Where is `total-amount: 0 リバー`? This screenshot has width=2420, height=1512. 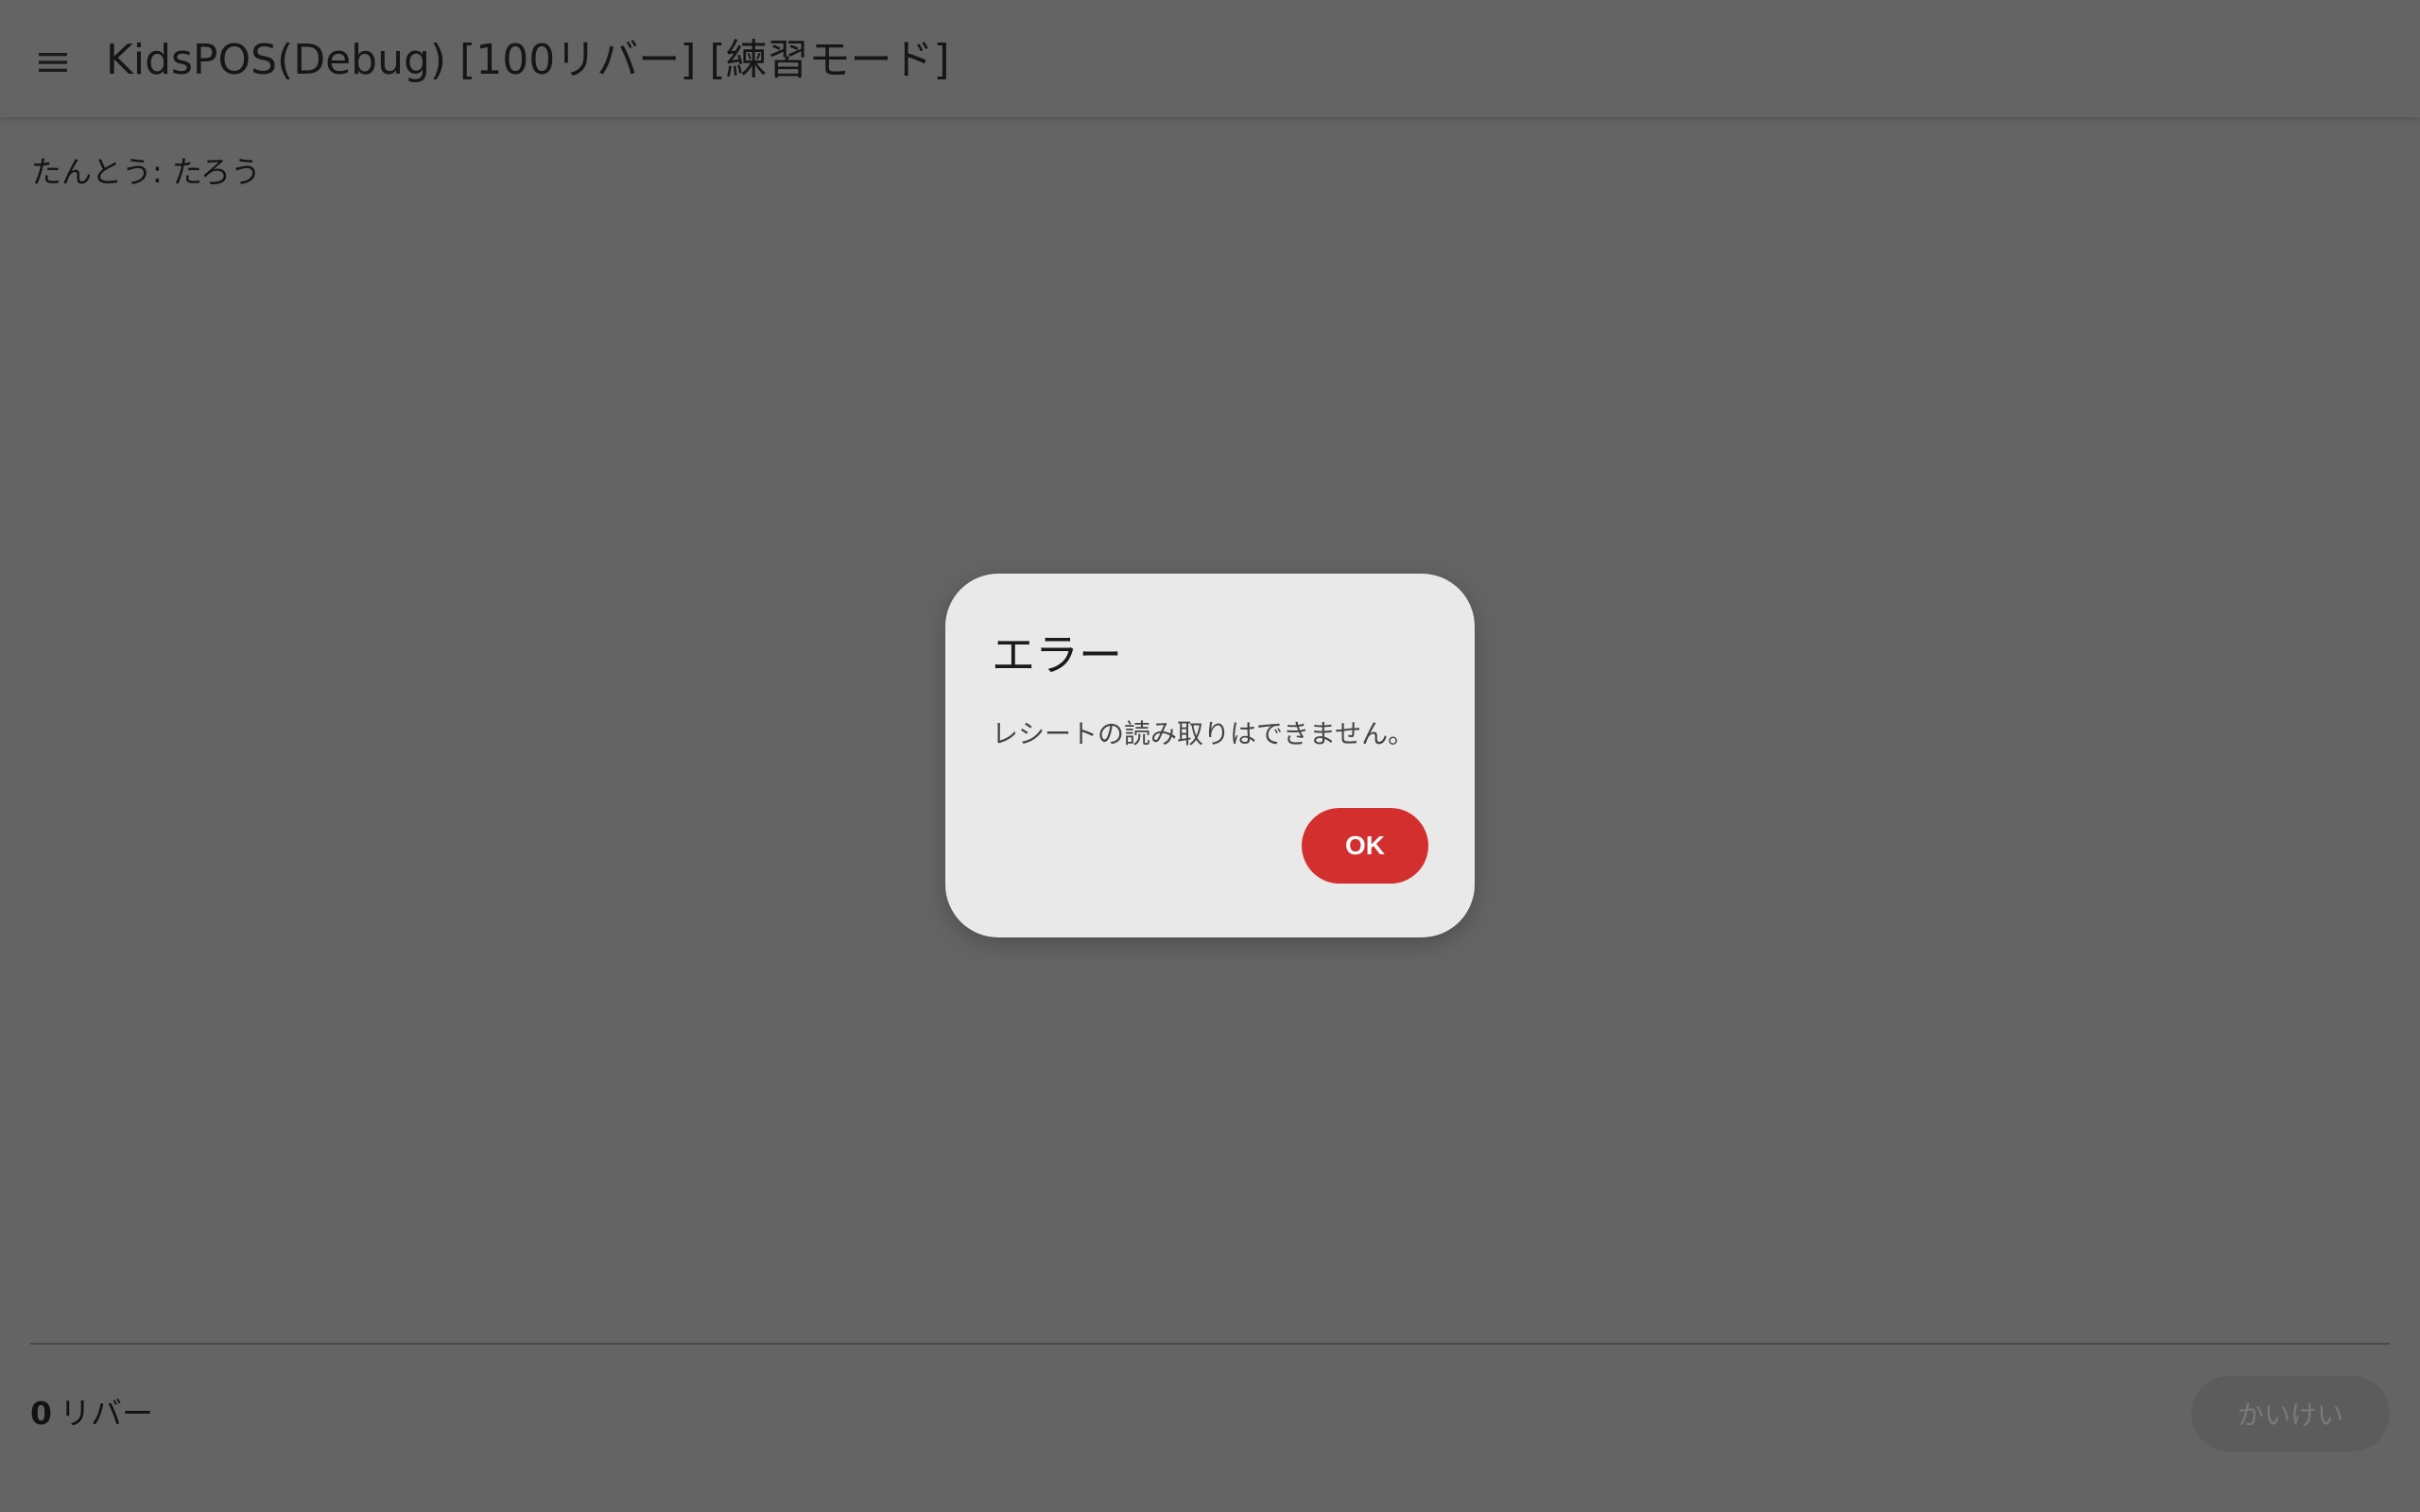 total-amount: 0 リバー is located at coordinates (91, 1414).